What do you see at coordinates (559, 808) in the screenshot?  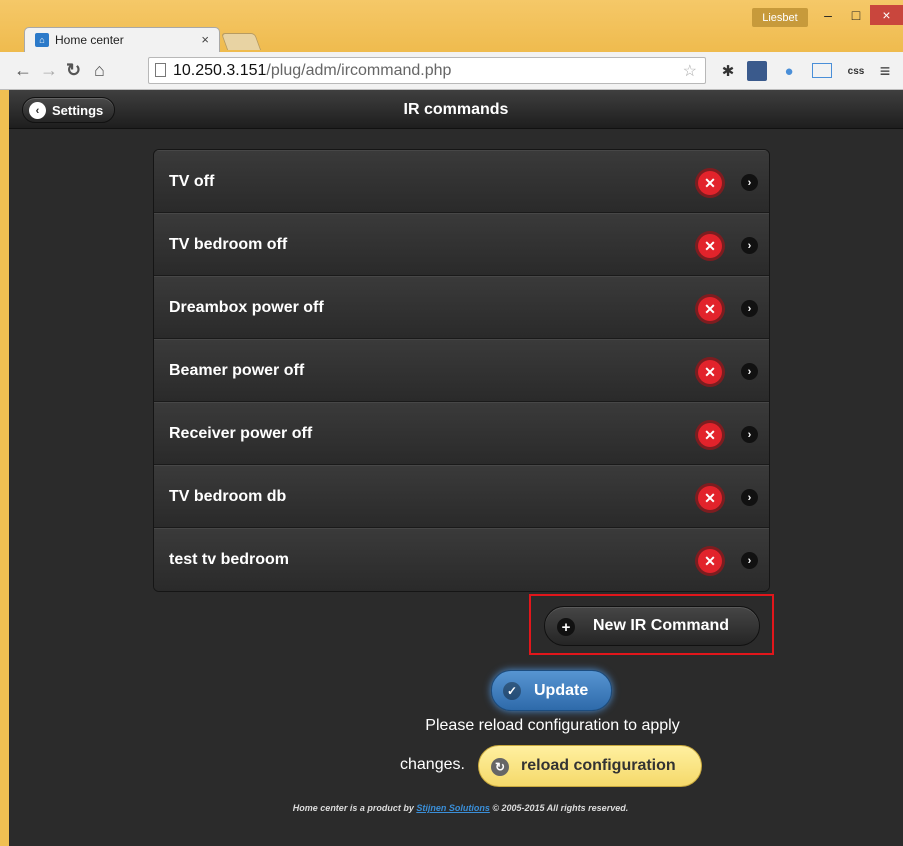 I see `footer-suffix: © 2005-2015 All rights reserved.` at bounding box center [559, 808].